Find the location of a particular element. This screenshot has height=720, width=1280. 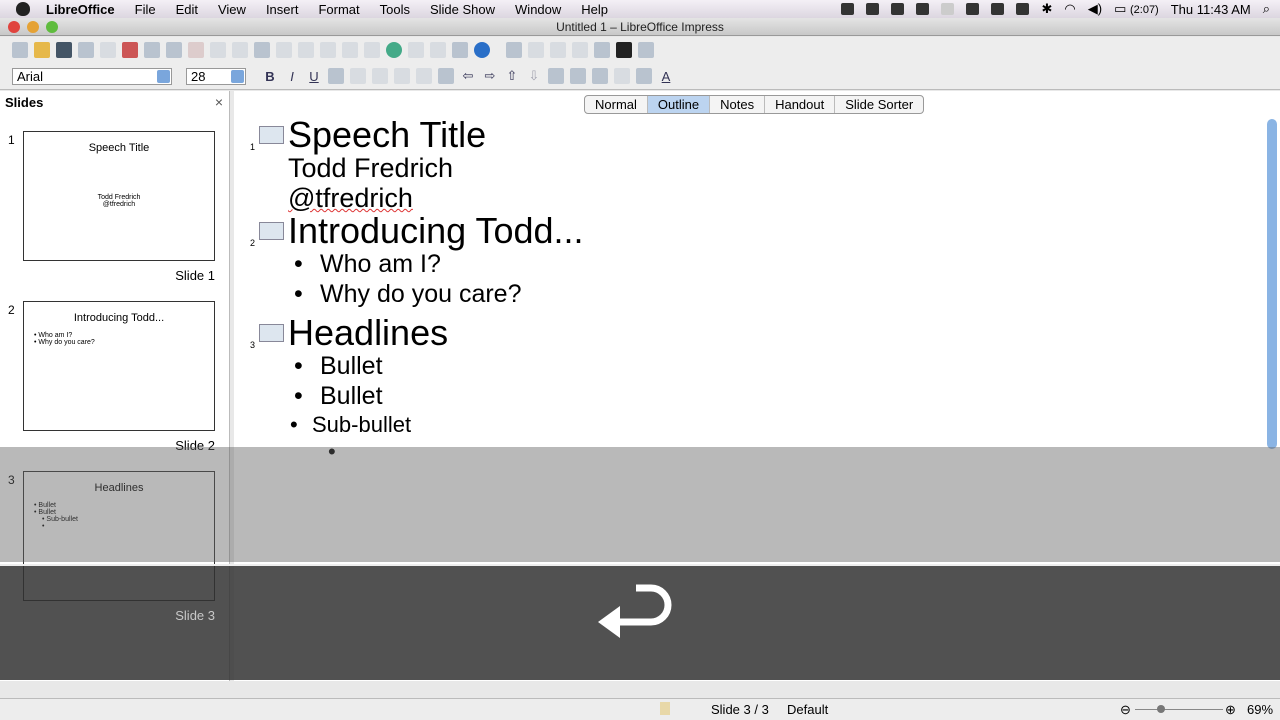

evernote-icon is located at coordinates (923, 9).